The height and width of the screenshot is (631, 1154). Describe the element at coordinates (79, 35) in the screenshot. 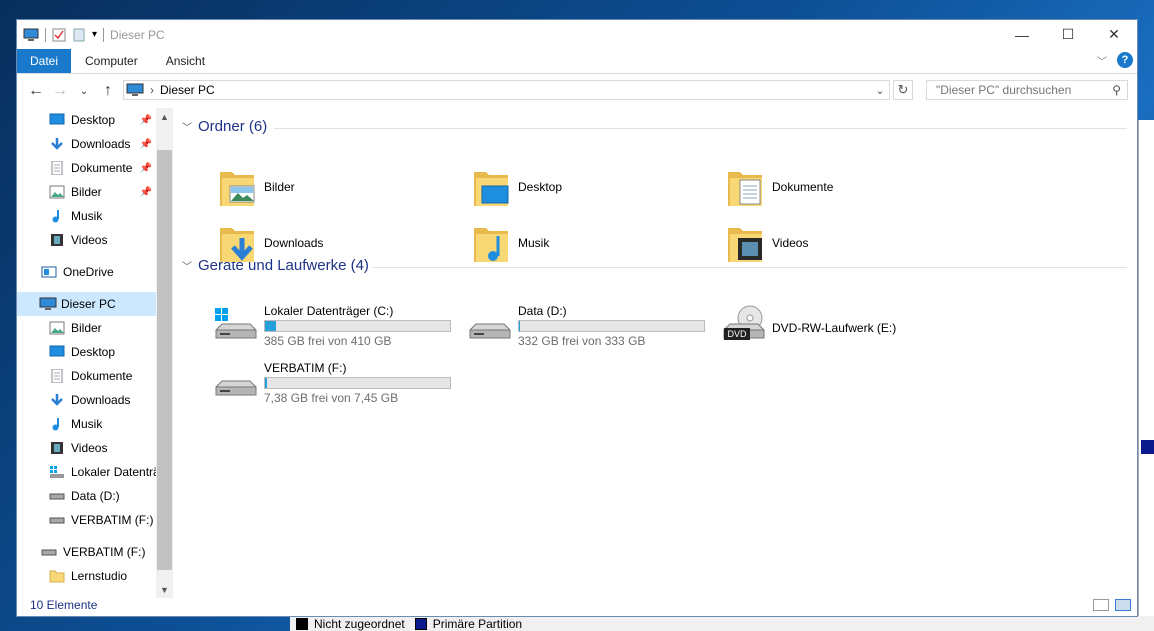

I see `new-folder-icon` at that location.